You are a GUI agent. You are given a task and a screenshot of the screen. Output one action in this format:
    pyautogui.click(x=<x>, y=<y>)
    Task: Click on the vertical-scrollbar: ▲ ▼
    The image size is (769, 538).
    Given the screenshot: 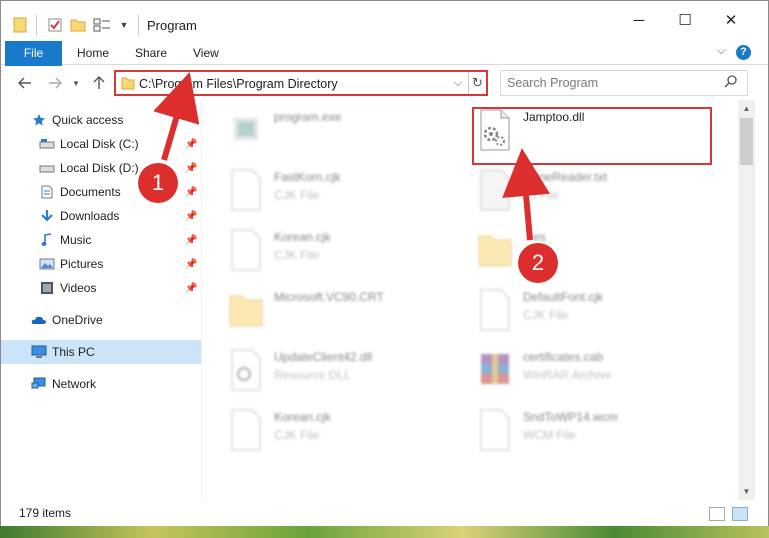 What is the action you would take?
    pyautogui.click(x=746, y=300)
    